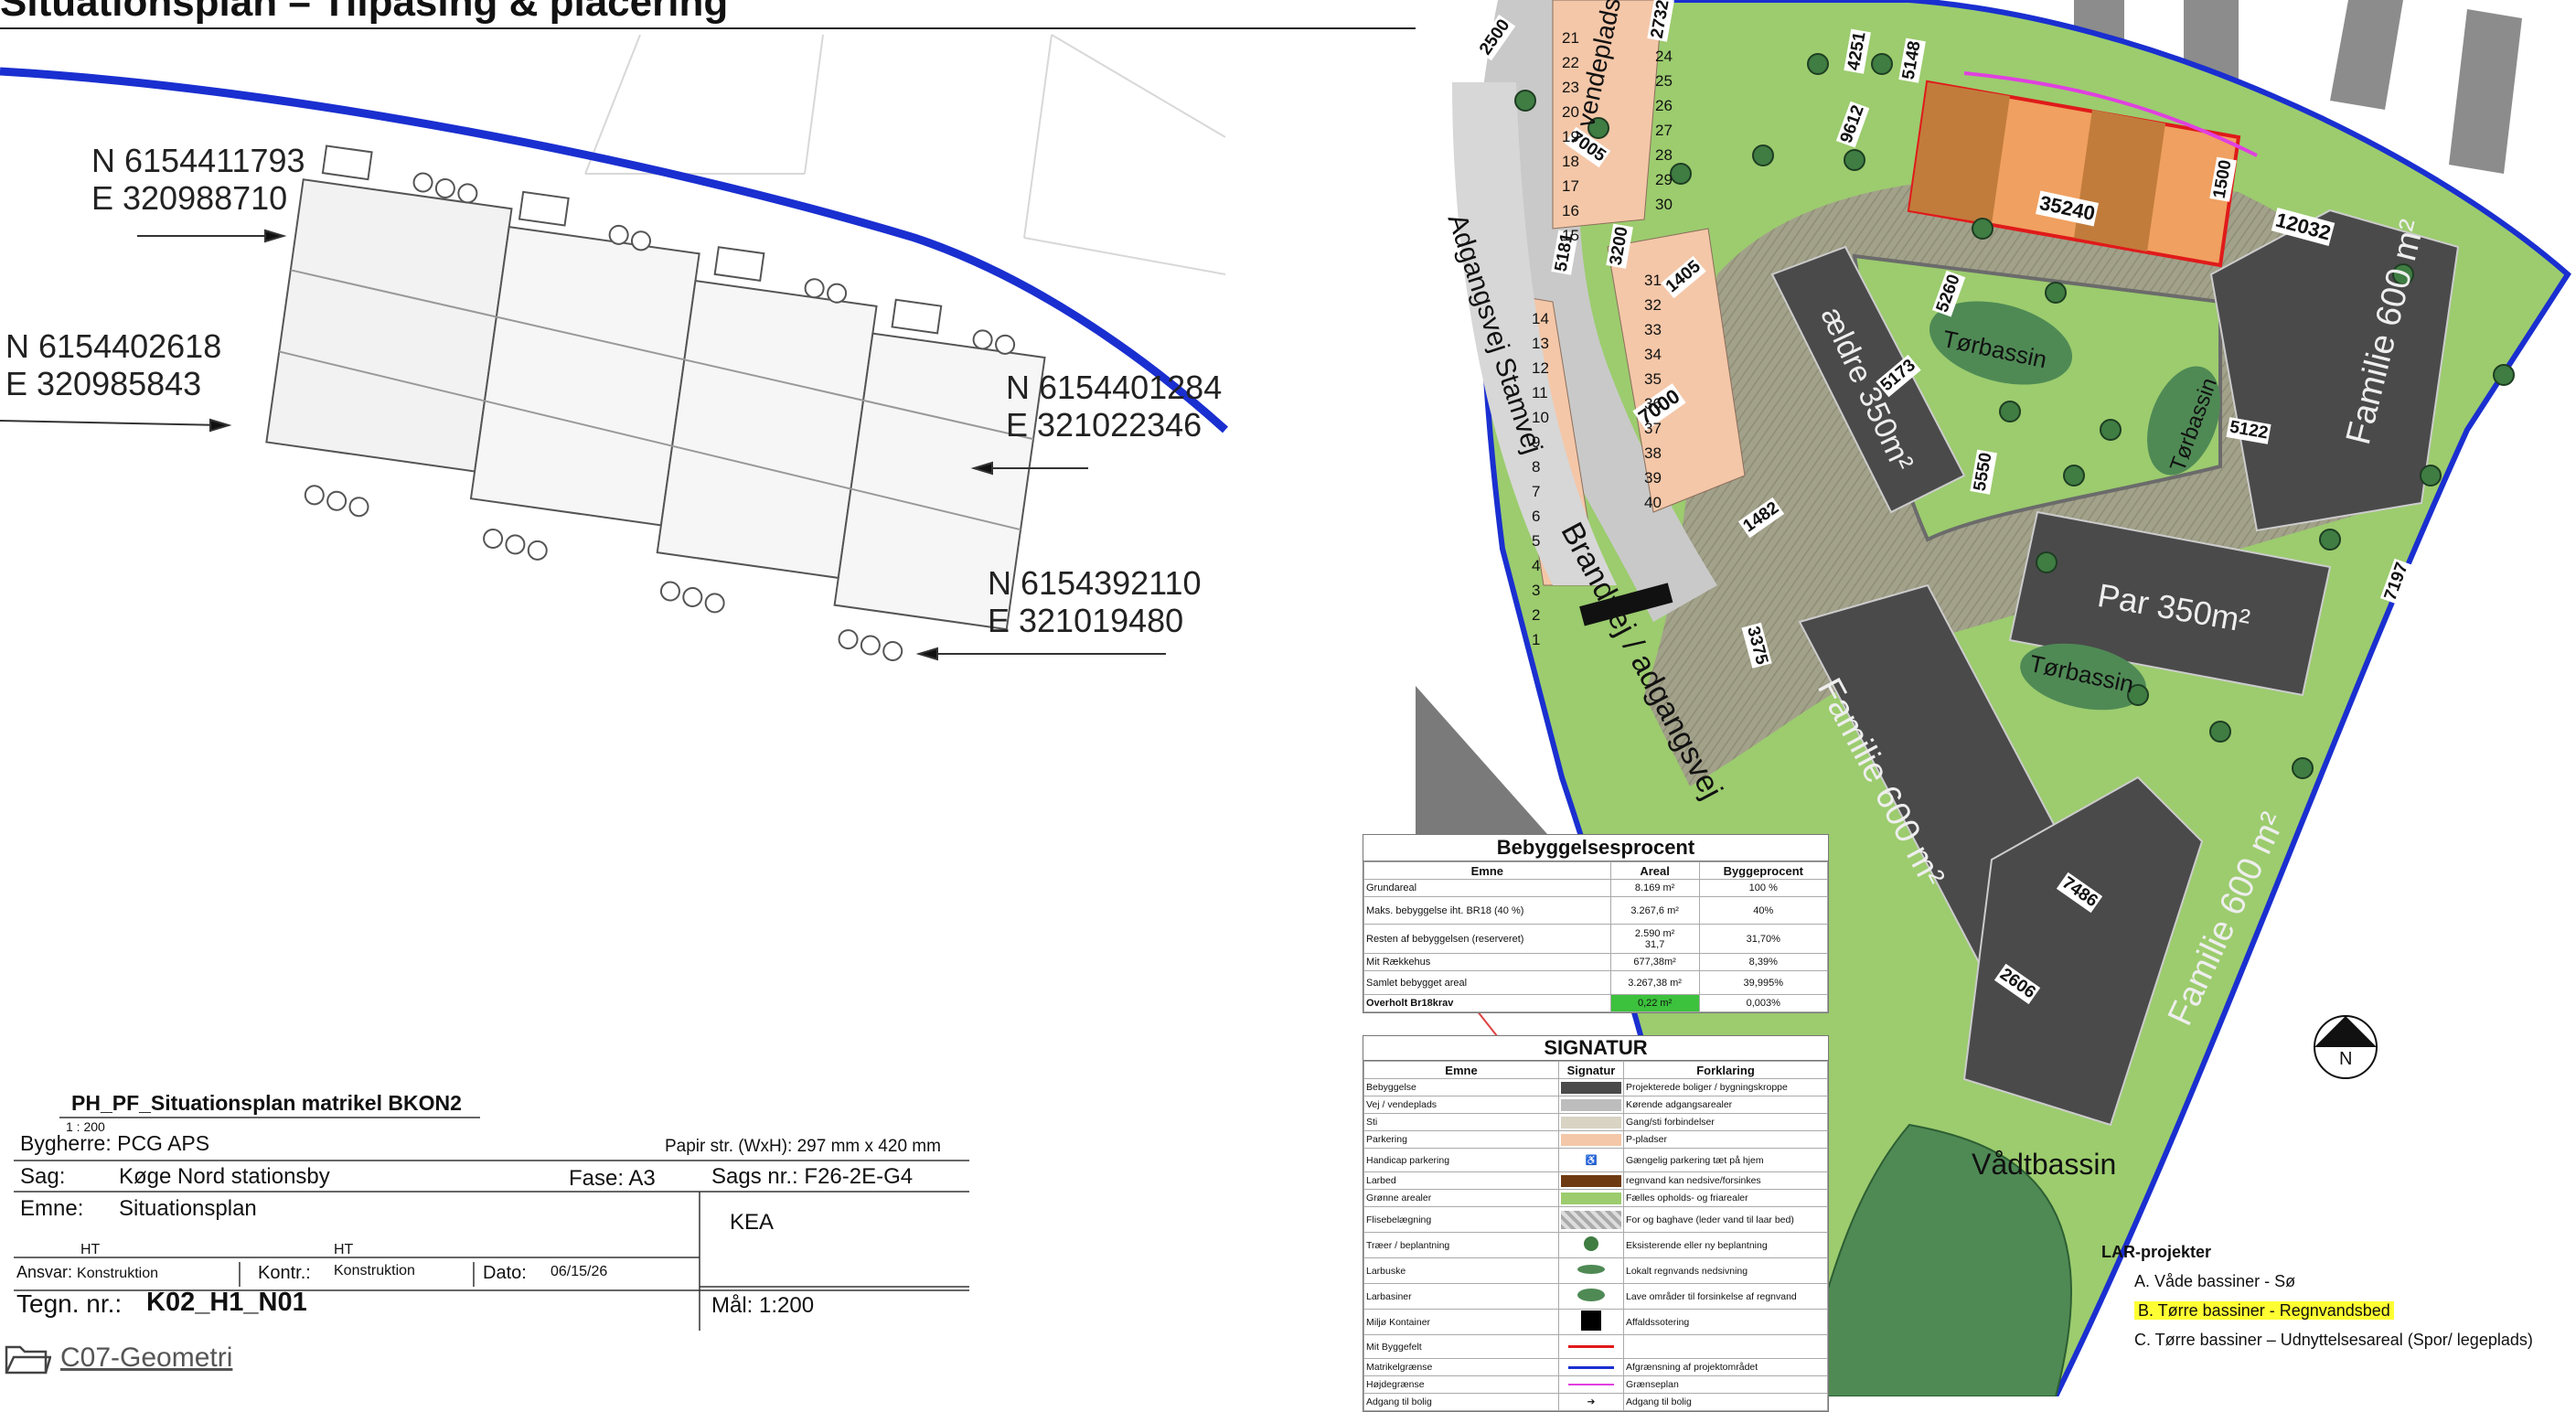 The width and height of the screenshot is (2576, 1412). What do you see at coordinates (1487, 939) in the screenshot?
I see `table-cell: Resten af bebyggelsen (reserveret)` at bounding box center [1487, 939].